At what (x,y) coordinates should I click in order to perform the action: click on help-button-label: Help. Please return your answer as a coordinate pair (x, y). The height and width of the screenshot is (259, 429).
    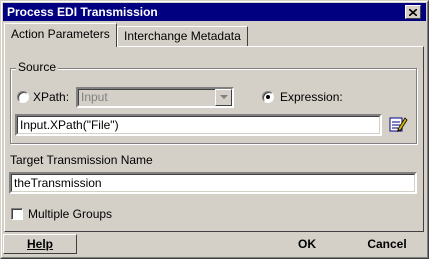
    Looking at the image, I should click on (39, 244).